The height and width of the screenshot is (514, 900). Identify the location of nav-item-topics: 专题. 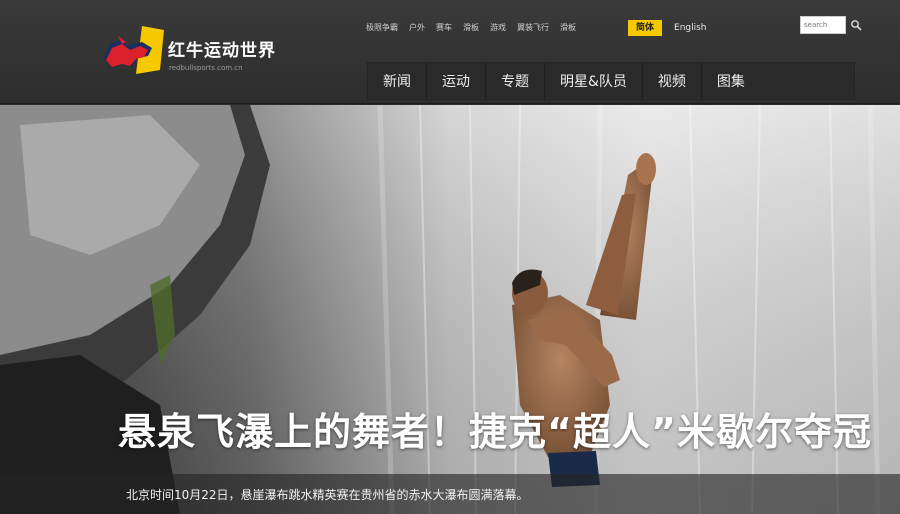
(515, 81).